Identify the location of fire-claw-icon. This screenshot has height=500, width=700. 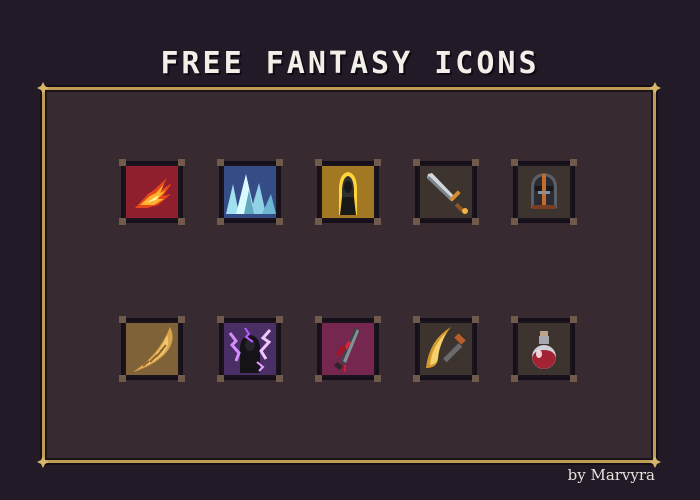
(152, 192).